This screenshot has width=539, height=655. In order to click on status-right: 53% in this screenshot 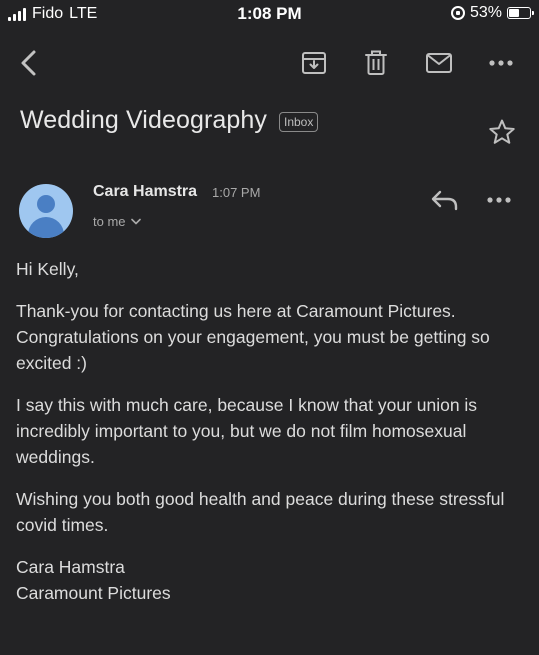, I will do `click(492, 13)`.